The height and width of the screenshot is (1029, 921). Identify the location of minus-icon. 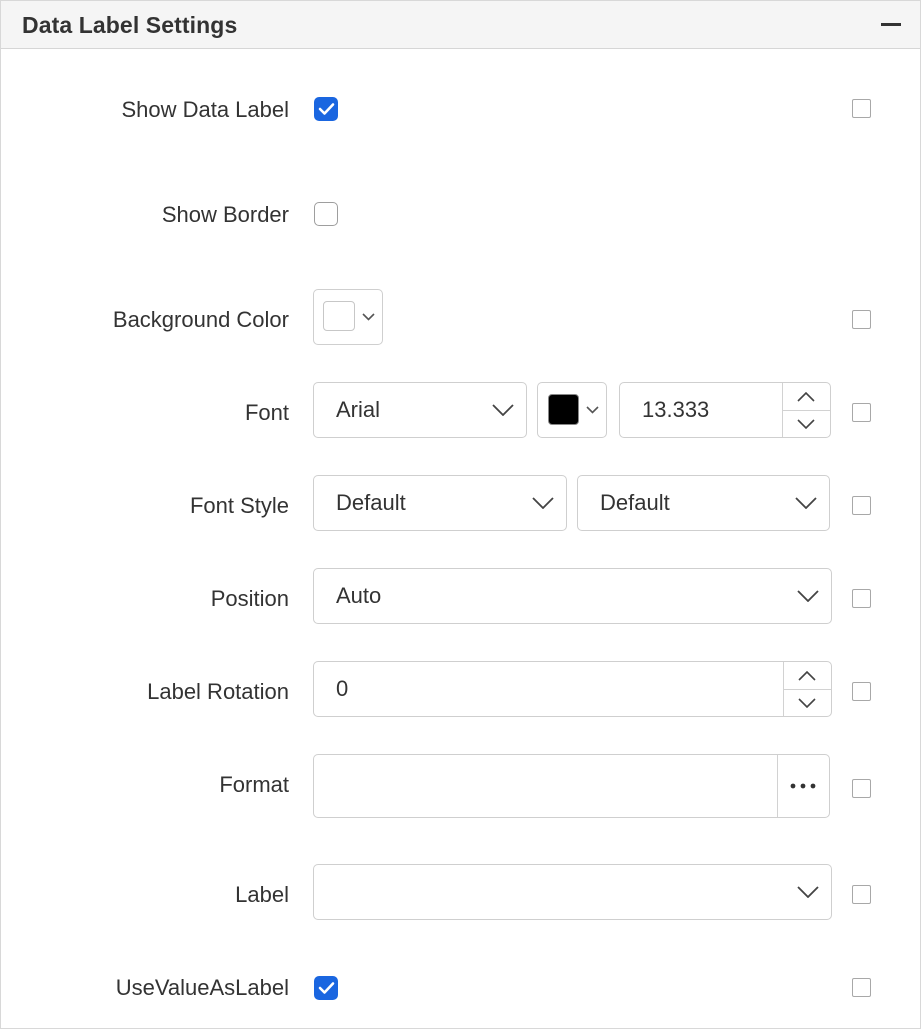
(891, 24).